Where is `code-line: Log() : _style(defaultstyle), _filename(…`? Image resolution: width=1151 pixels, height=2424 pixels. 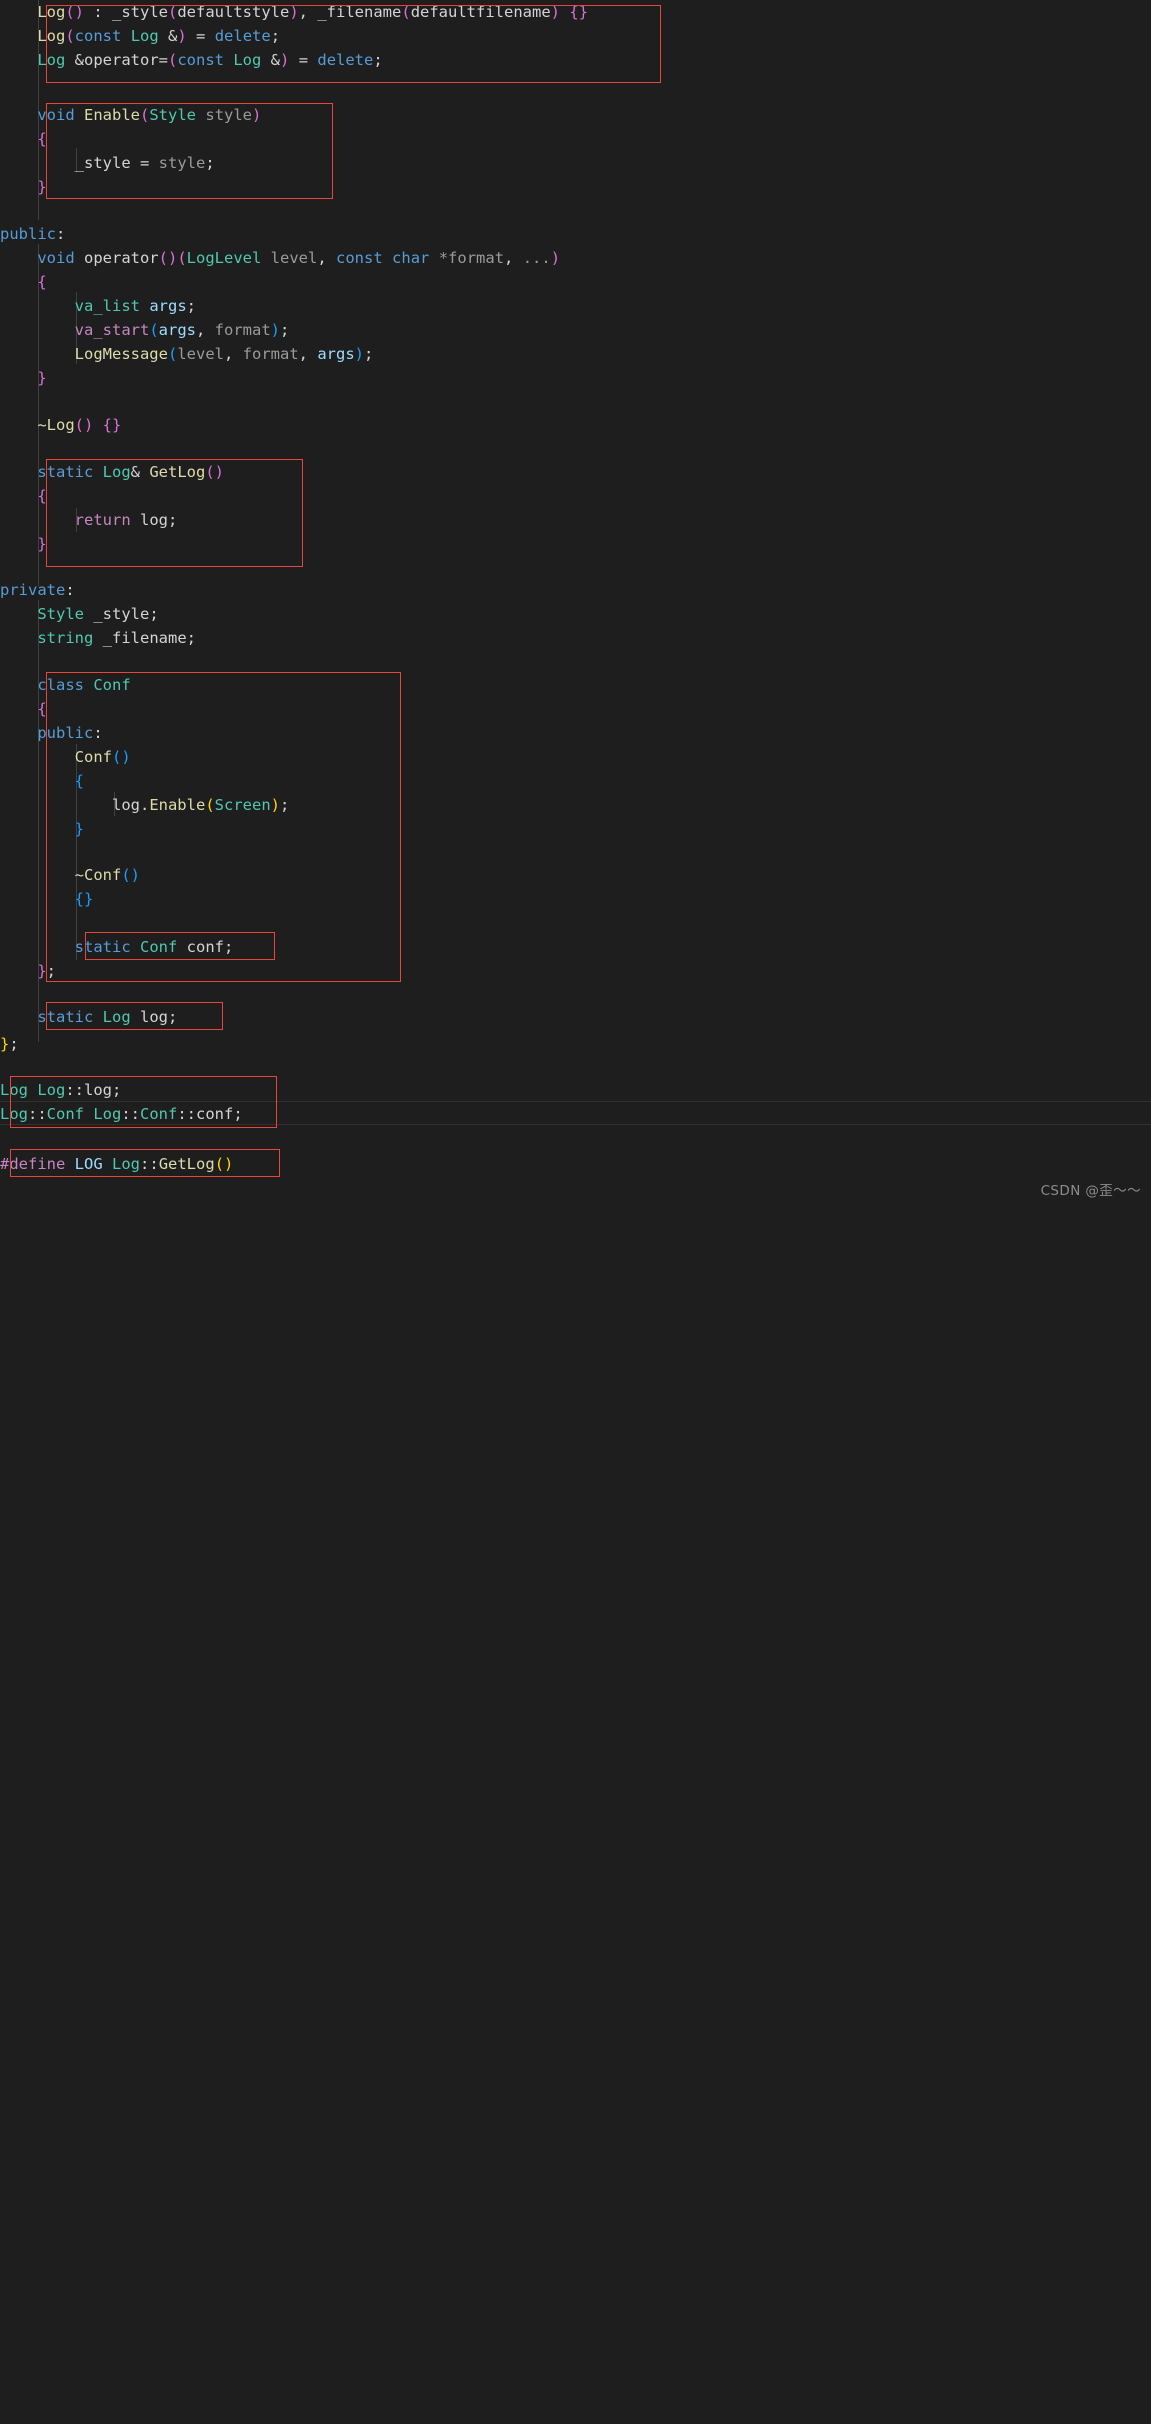 code-line: Log() : _style(defaultstyle), _filename(… is located at coordinates (313, 12).